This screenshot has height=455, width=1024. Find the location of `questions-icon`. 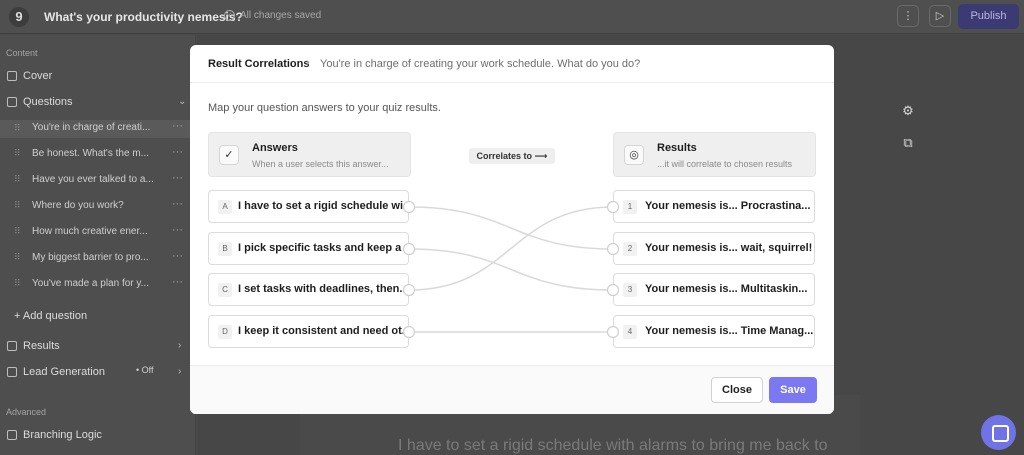

questions-icon is located at coordinates (12, 102).